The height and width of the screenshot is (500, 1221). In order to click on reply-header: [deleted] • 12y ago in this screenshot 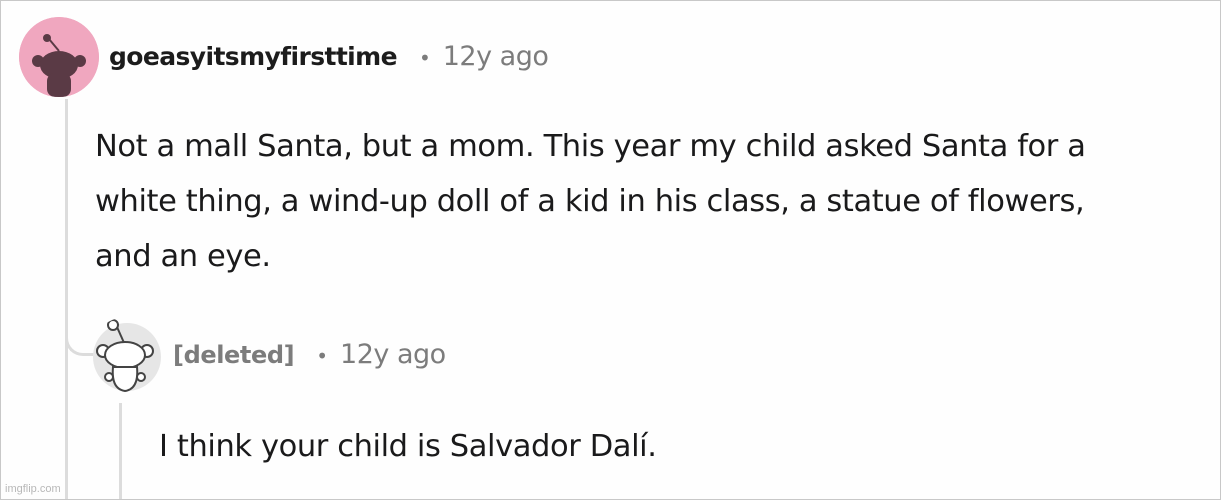, I will do `click(309, 354)`.